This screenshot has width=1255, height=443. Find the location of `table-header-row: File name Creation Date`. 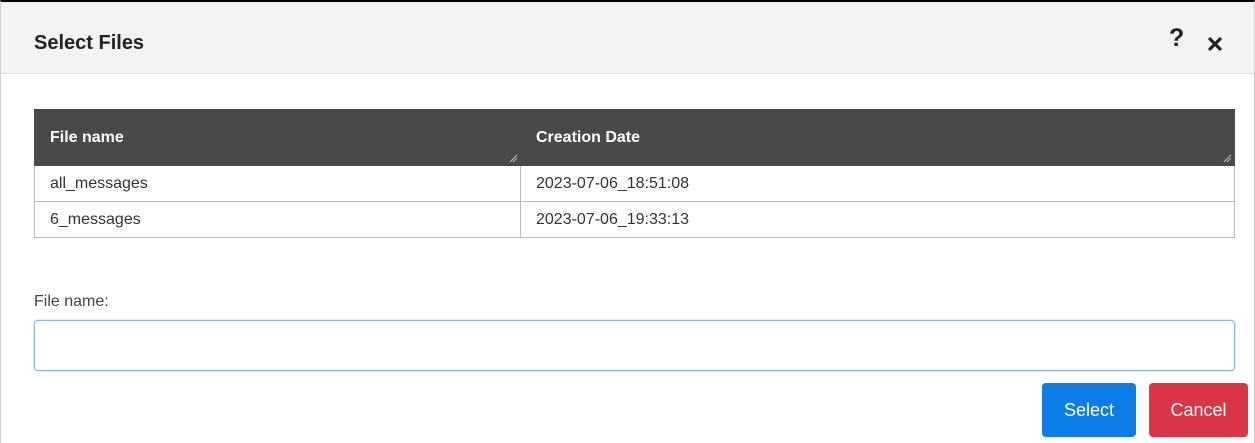

table-header-row: File name Creation Date is located at coordinates (634, 137).